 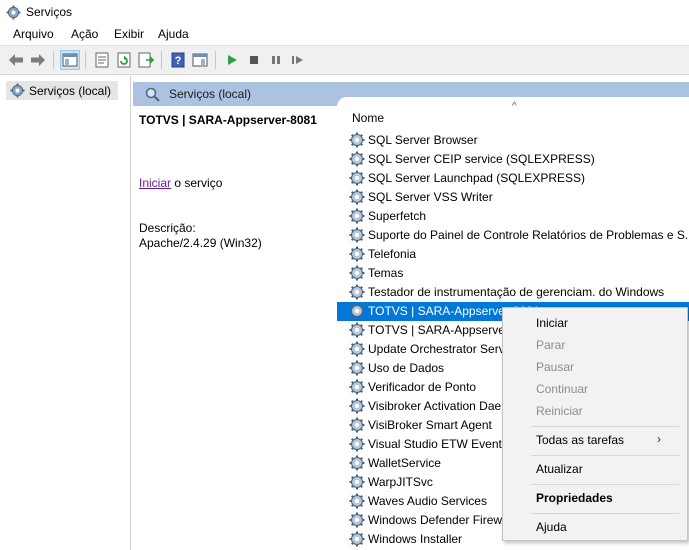 I want to click on menu-item-todas-as-tarefas: Todas as tarefas ›, so click(x=595, y=440).